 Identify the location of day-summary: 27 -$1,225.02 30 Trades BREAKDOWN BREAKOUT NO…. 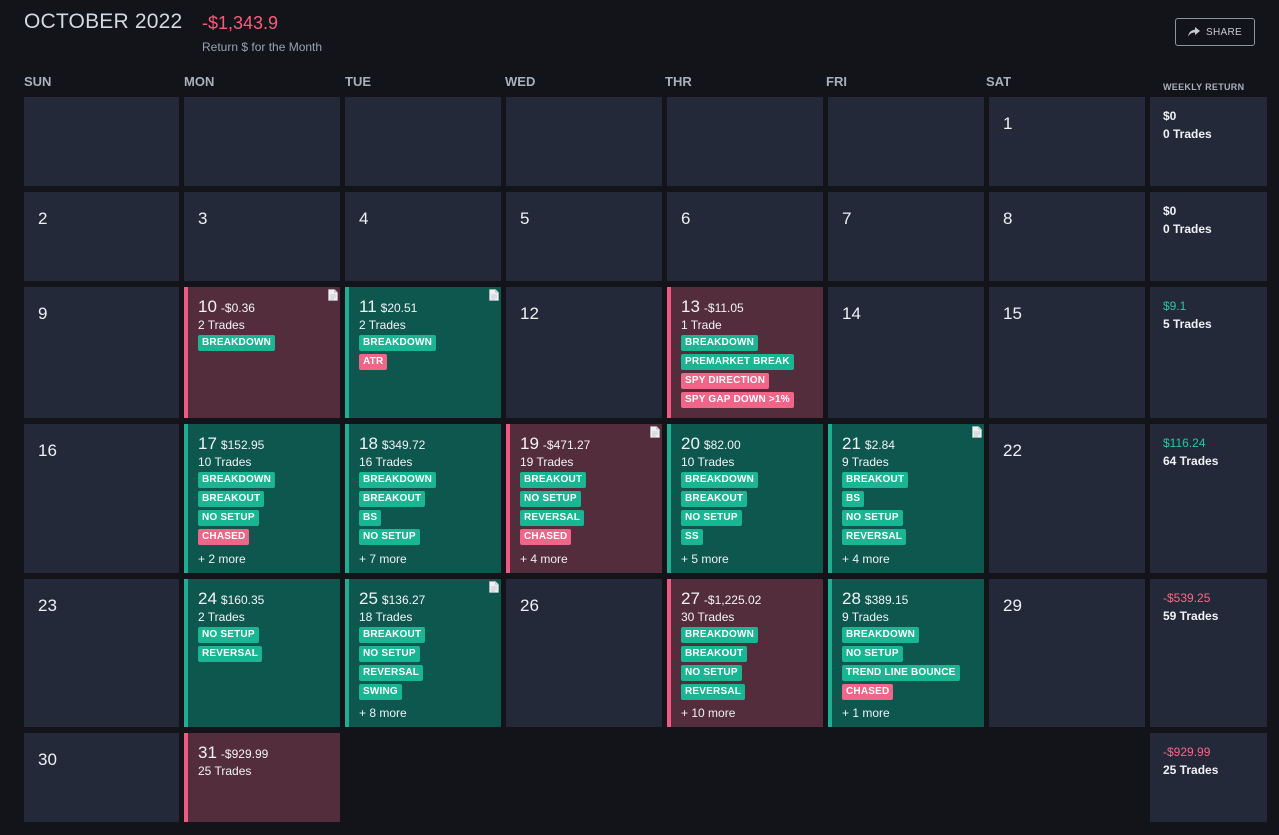
(750, 644).